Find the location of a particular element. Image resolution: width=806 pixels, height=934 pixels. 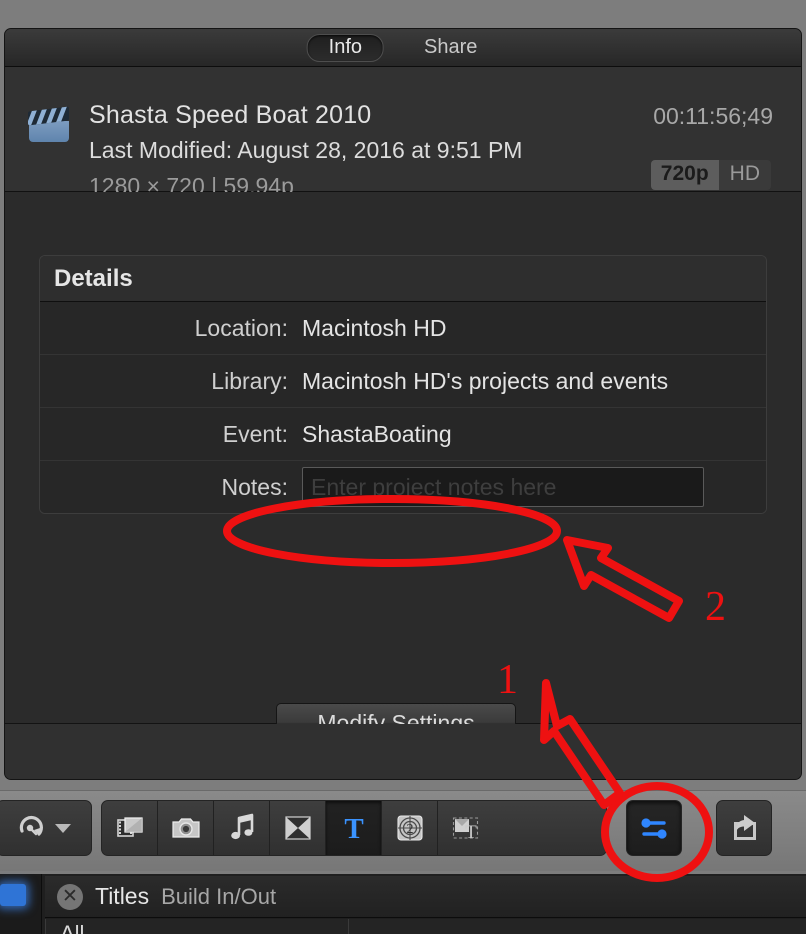

browser-sidebar-edge is located at coordinates (21, 904).